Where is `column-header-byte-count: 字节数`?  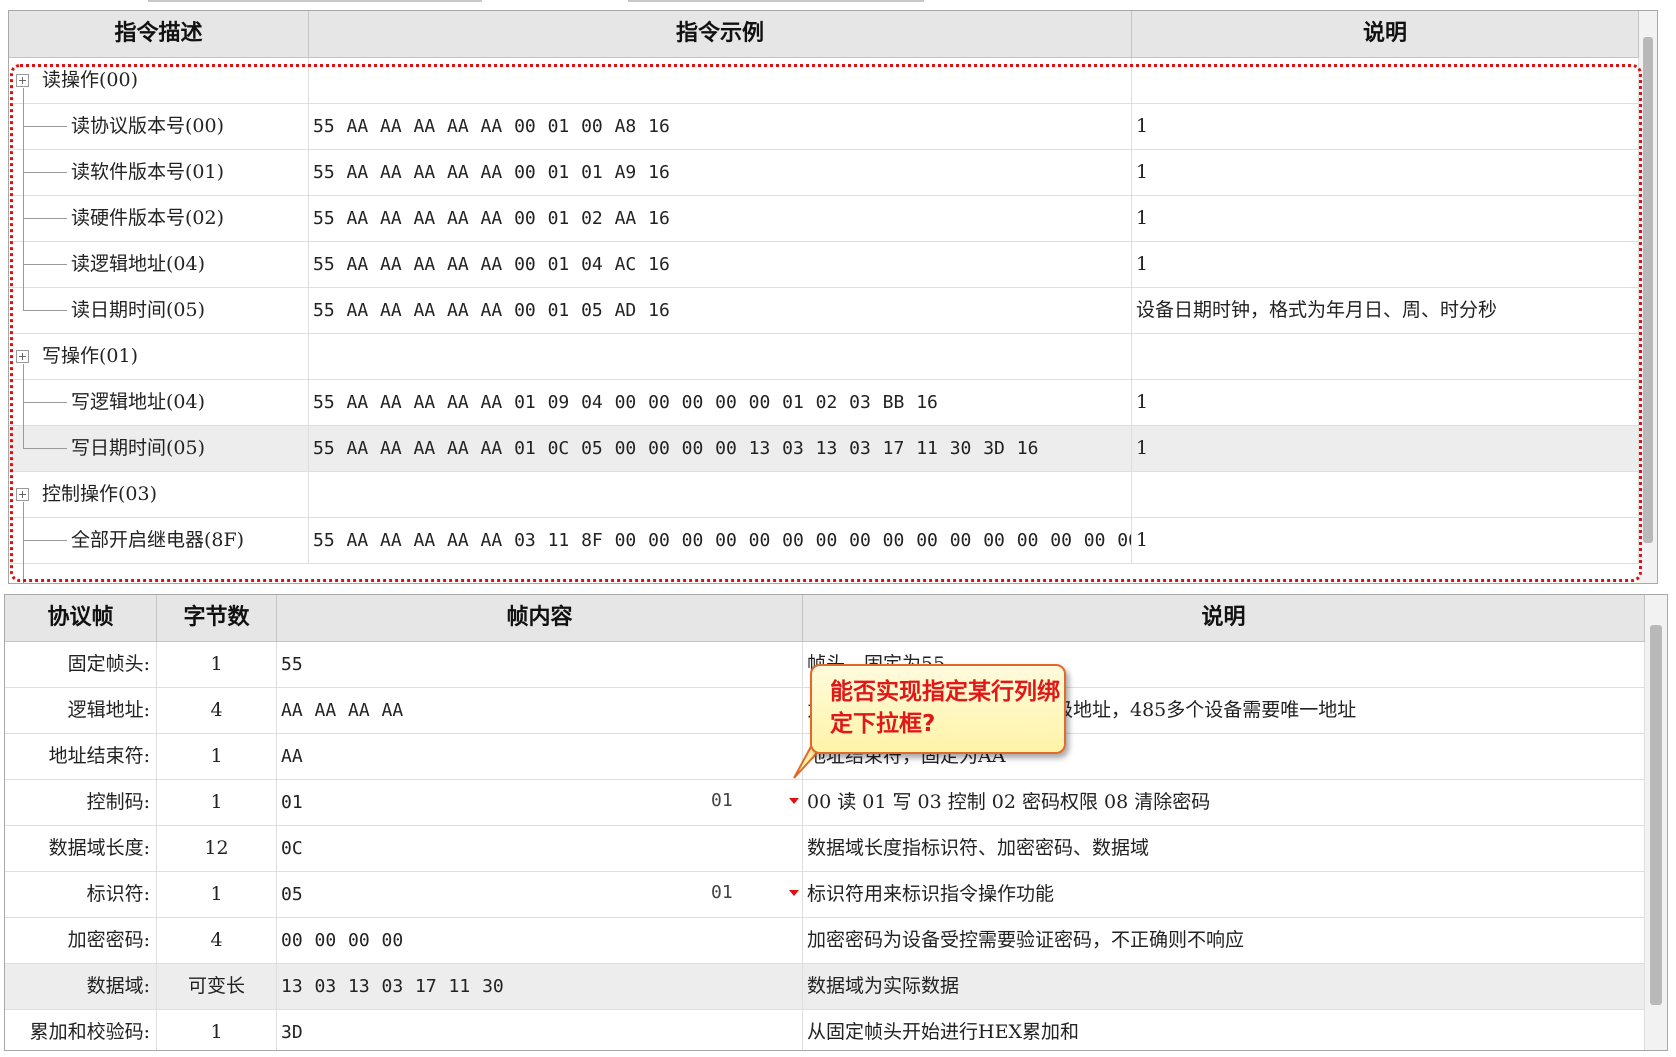 column-header-byte-count: 字节数 is located at coordinates (217, 618).